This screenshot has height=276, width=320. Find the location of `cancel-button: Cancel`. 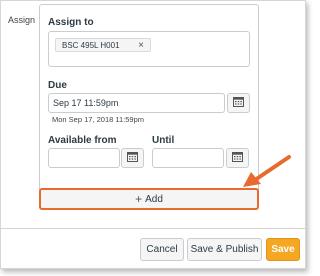

cancel-button: Cancel is located at coordinates (162, 249).